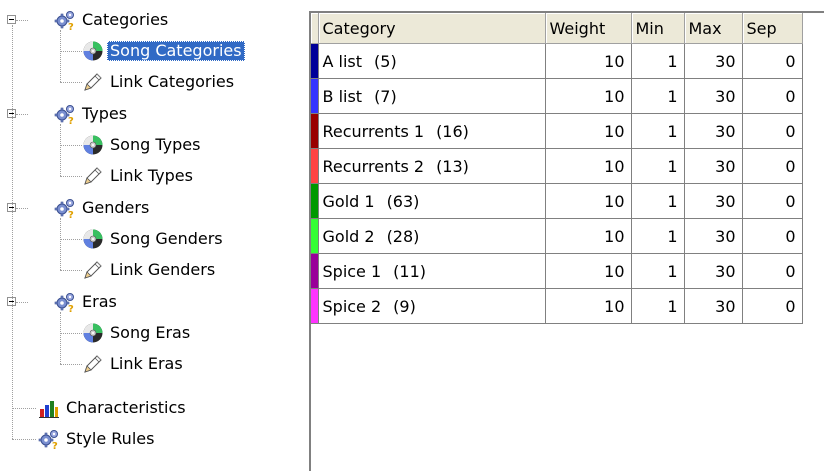 This screenshot has height=471, width=824. What do you see at coordinates (92, 114) in the screenshot?
I see `tree-group-types: ? Types` at bounding box center [92, 114].